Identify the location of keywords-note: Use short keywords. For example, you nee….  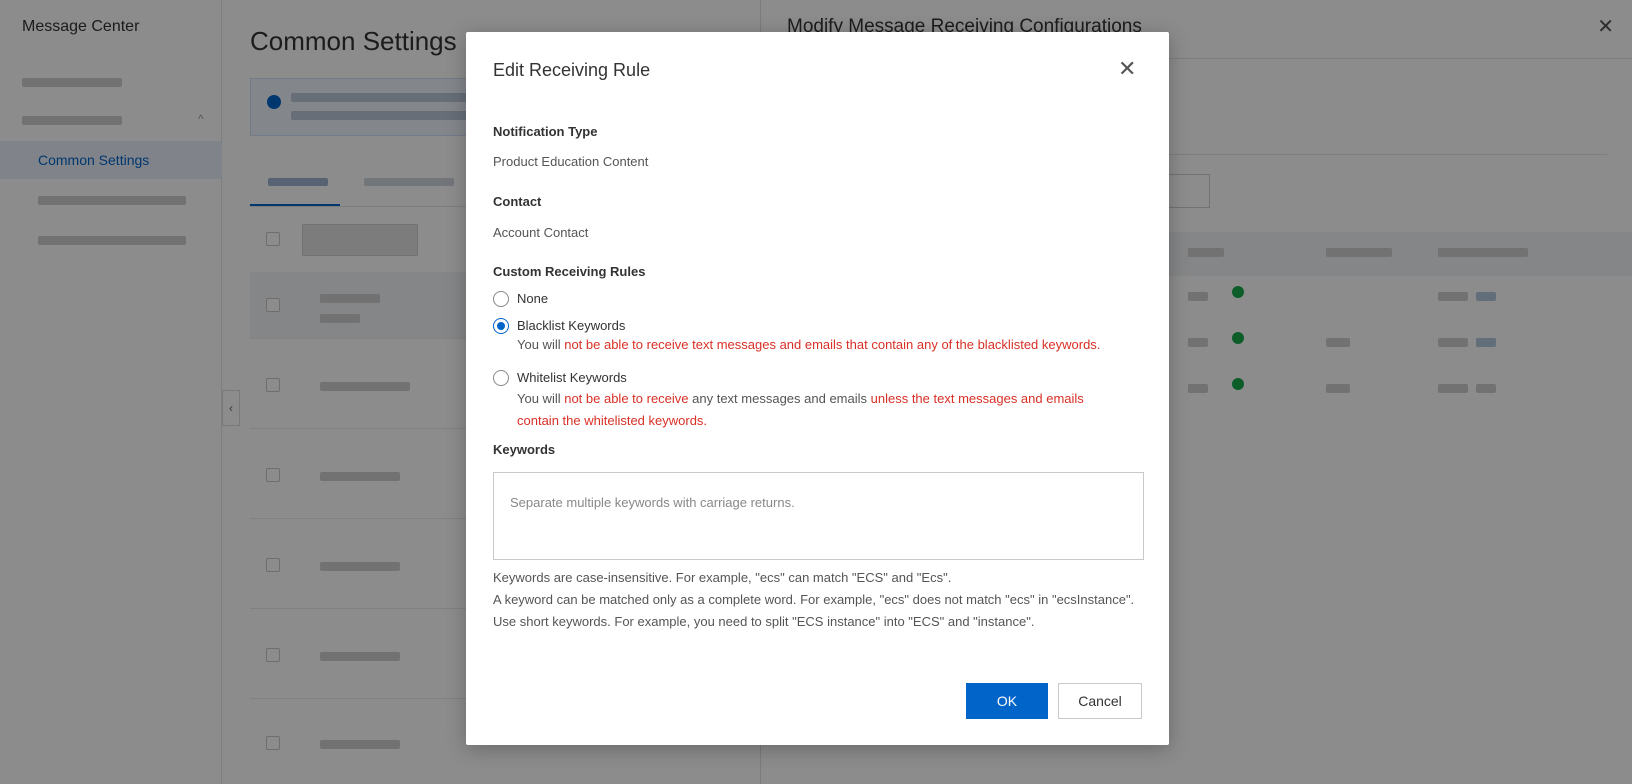
(764, 621).